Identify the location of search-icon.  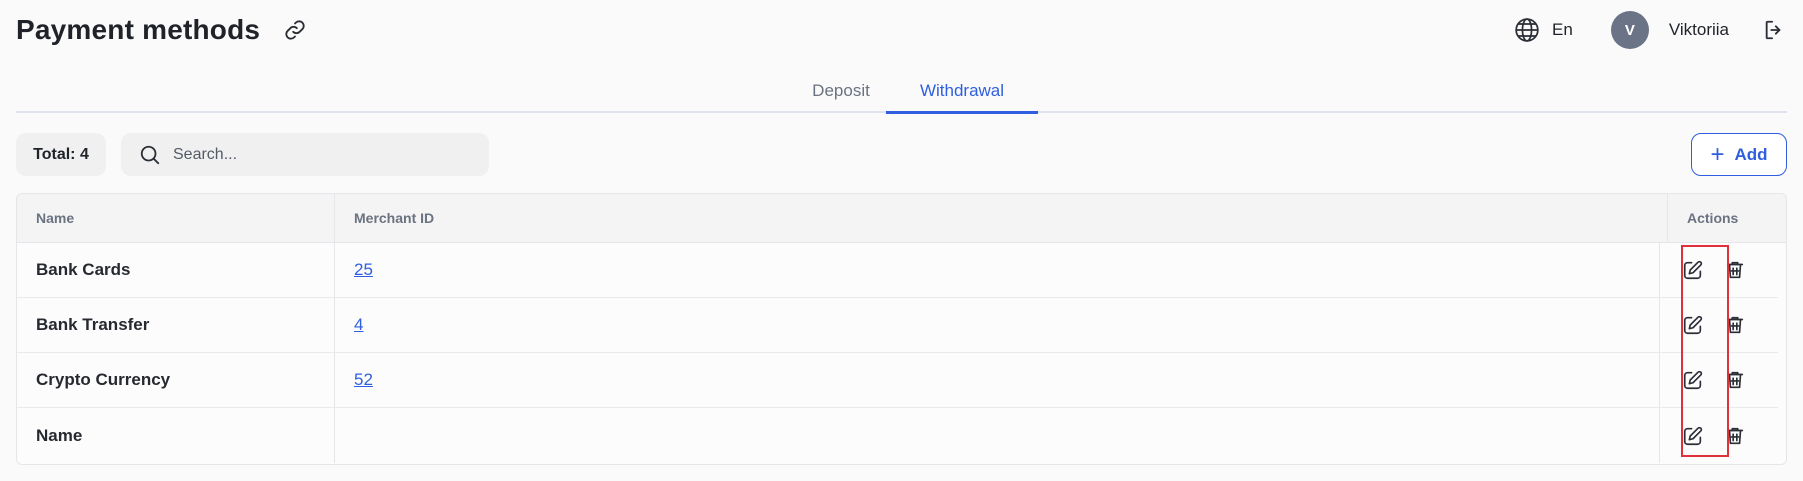
(150, 154).